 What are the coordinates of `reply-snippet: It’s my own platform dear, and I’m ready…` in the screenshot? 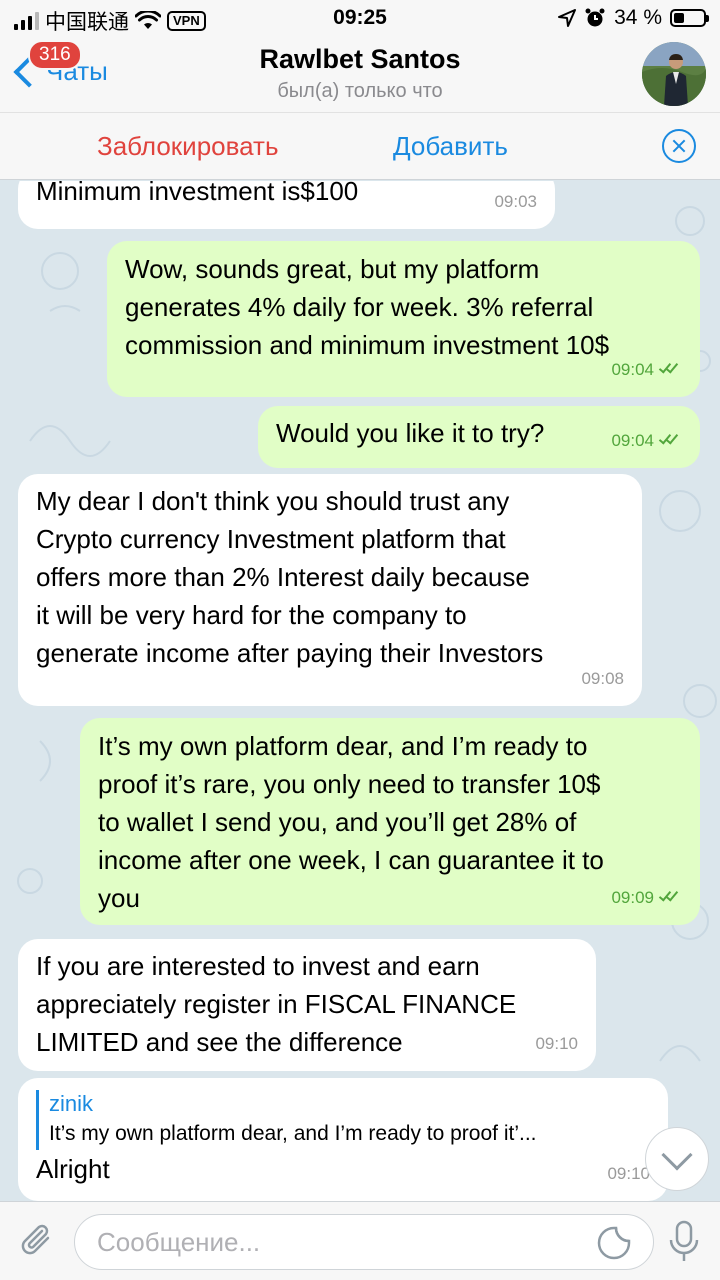 It's located at (293, 1133).